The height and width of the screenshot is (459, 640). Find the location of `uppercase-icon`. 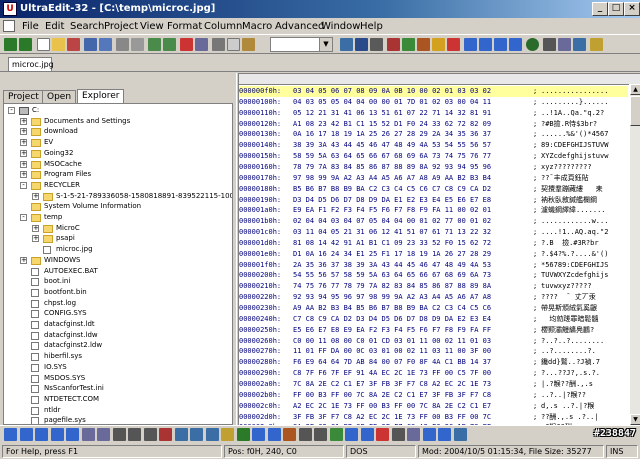

uppercase-icon is located at coordinates (150, 434).